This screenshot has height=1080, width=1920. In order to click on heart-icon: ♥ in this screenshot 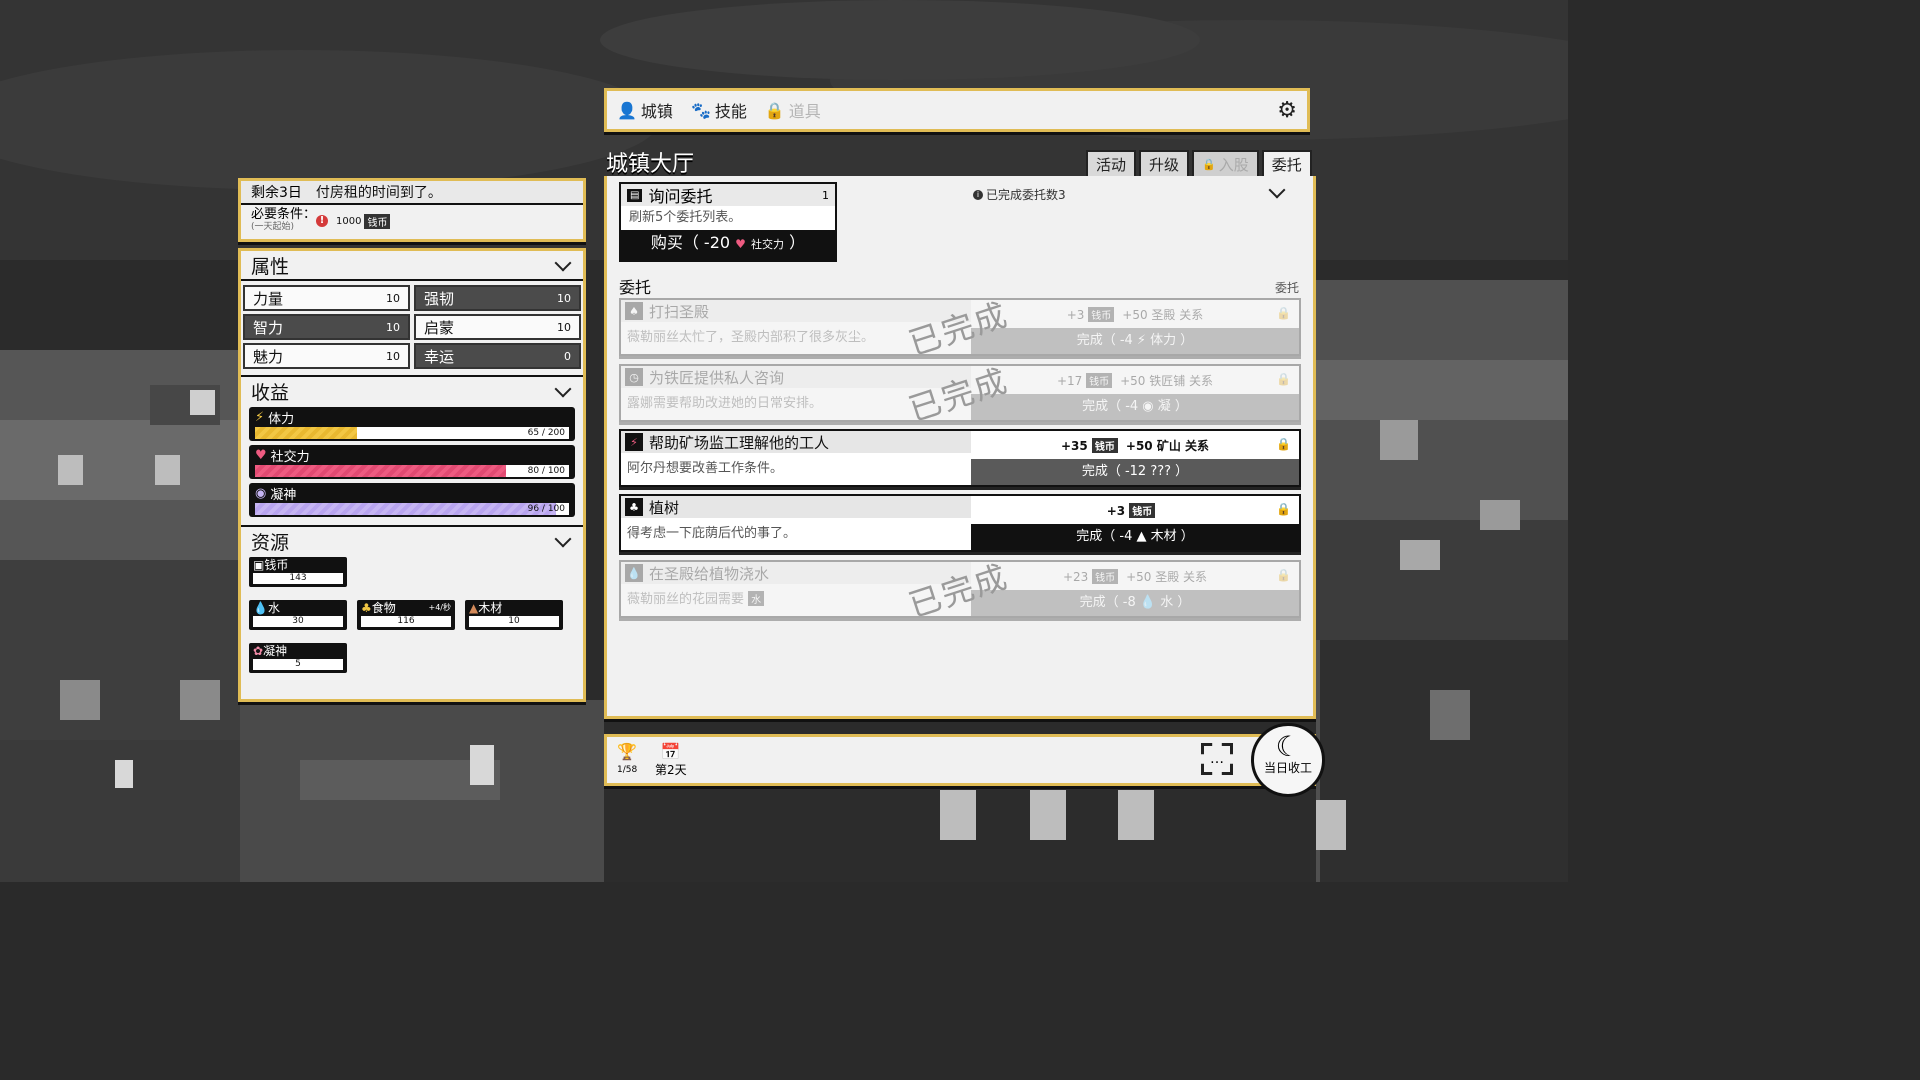, I will do `click(261, 455)`.